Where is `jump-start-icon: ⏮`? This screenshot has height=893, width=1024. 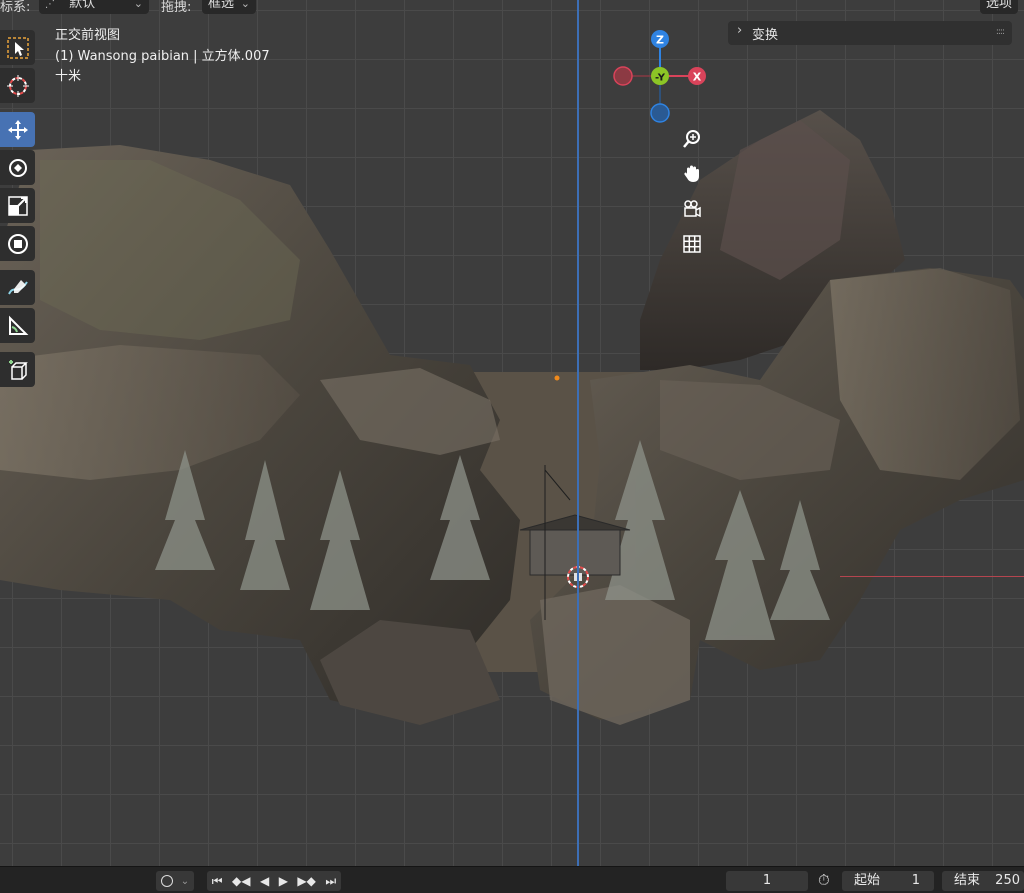
jump-start-icon: ⏮ is located at coordinates (217, 881).